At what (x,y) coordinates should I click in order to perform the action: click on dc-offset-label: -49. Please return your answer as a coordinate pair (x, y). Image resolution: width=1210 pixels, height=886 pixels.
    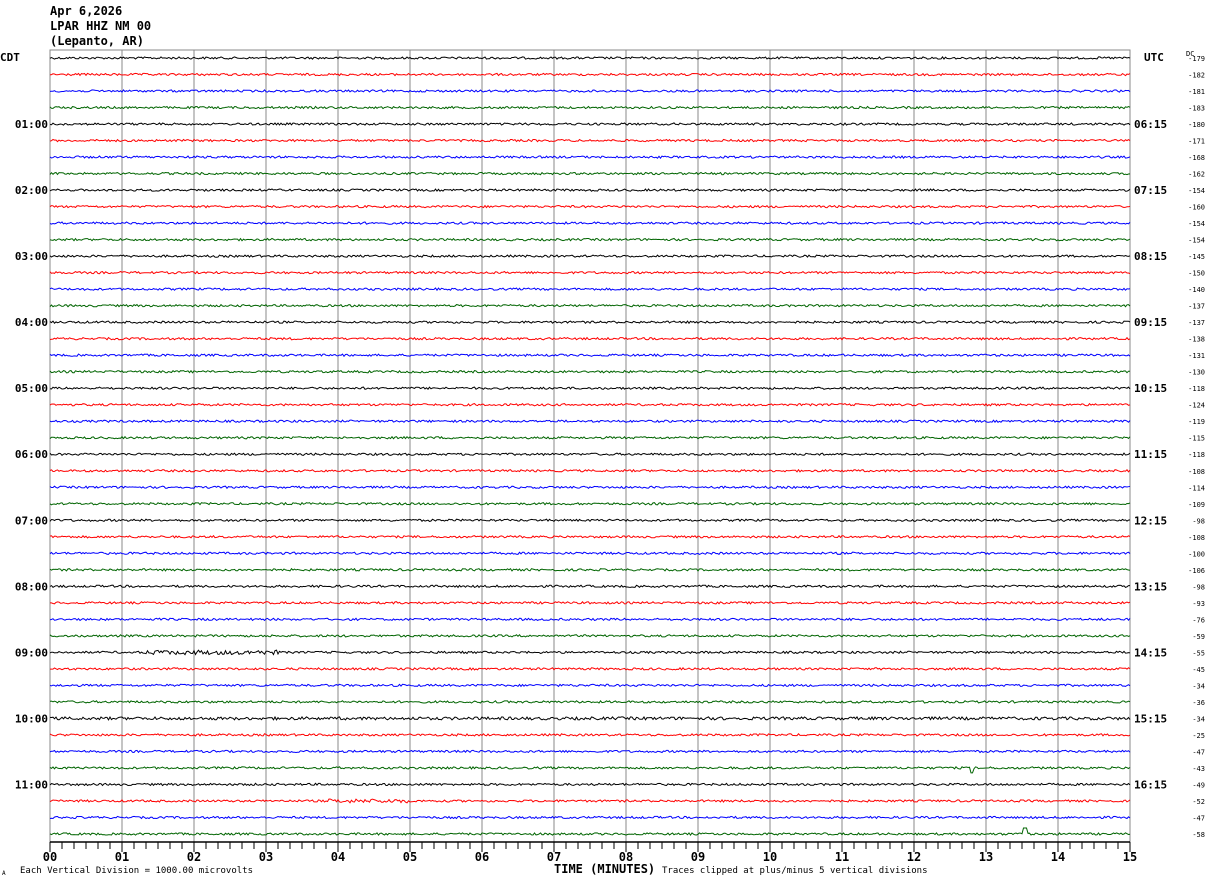
    Looking at the image, I should click on (1198, 785).